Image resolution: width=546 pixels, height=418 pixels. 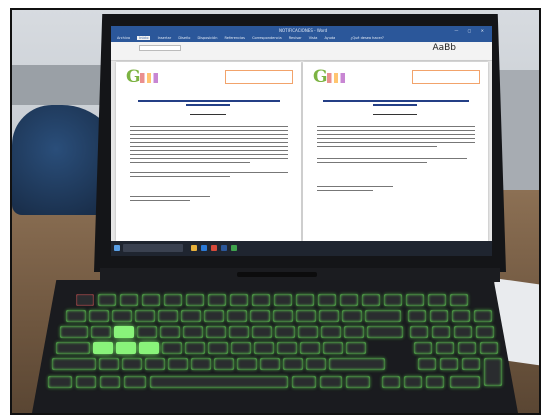 What do you see at coordinates (385, 332) in the screenshot?
I see `key-enter` at bounding box center [385, 332].